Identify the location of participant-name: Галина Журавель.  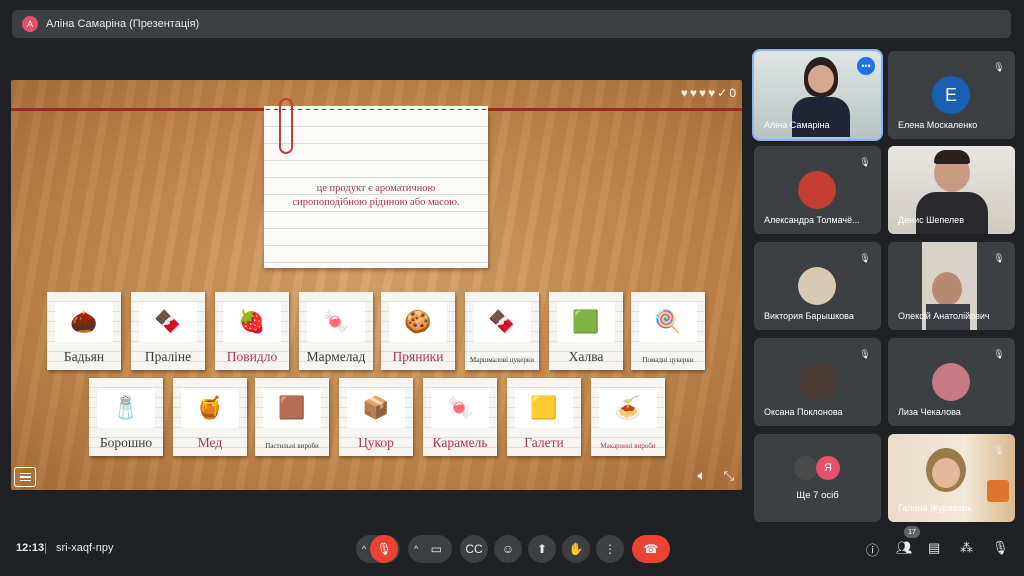
(935, 508).